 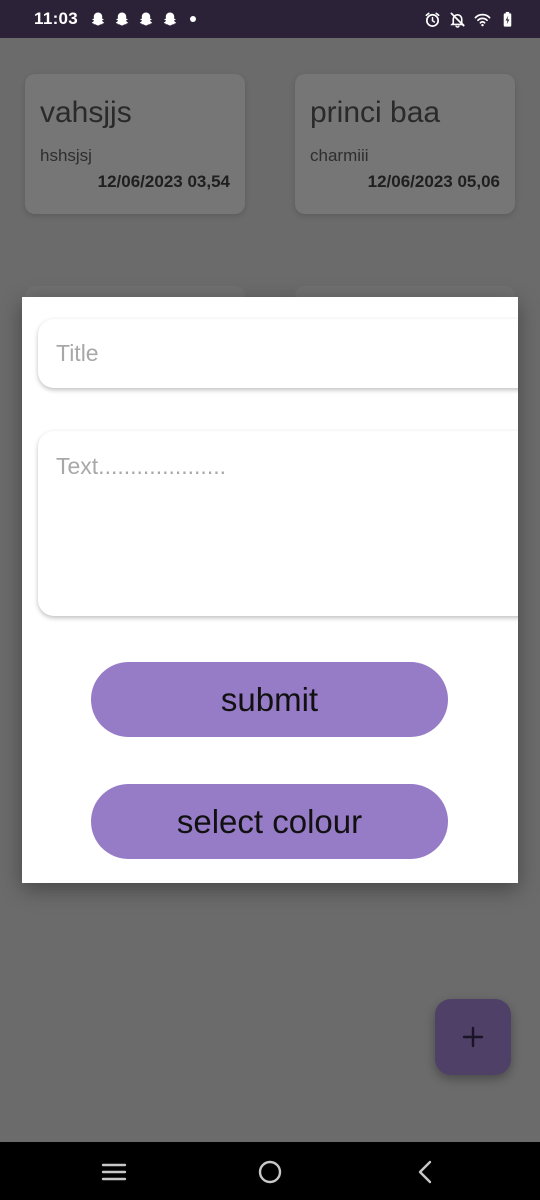 I want to click on home-button, so click(x=270, y=1172).